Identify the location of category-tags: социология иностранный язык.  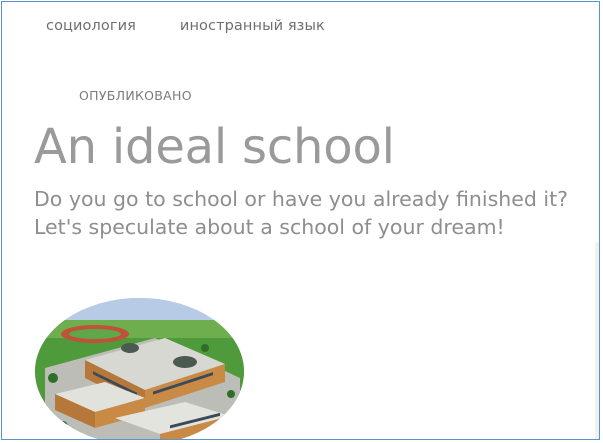
(185, 26).